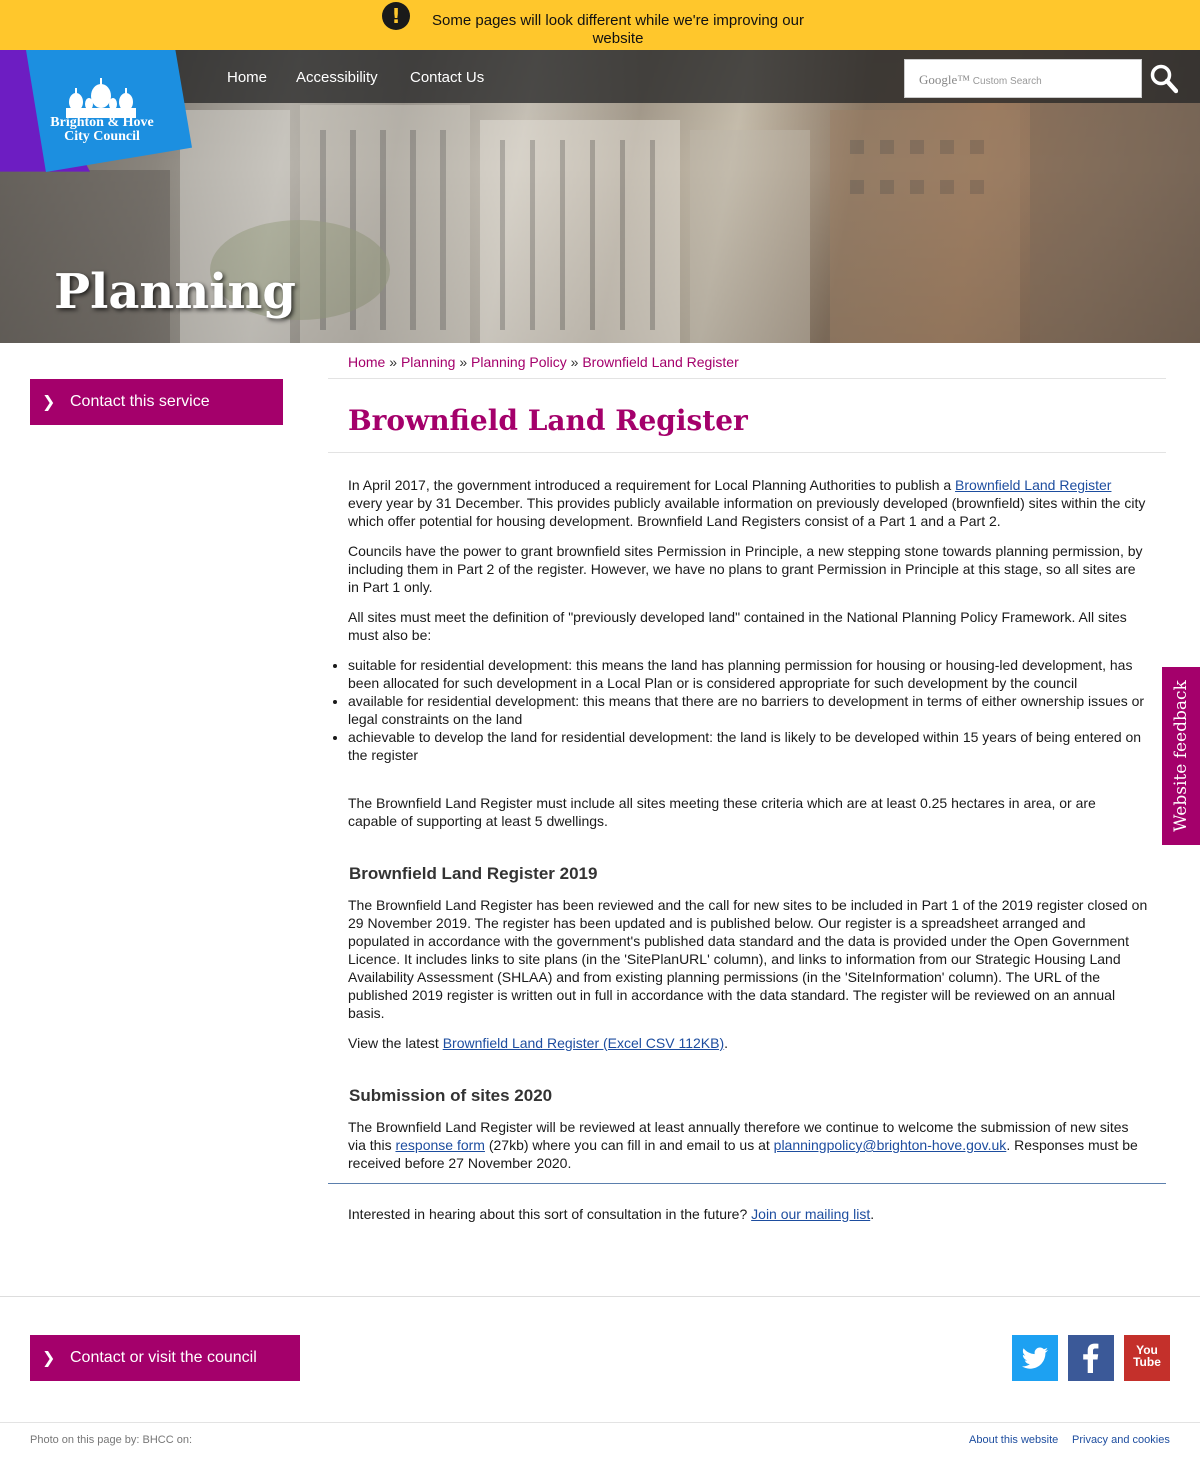 The width and height of the screenshot is (1200, 1474). I want to click on brownfield-register-link: Brownfield Land Register, so click(1033, 485).